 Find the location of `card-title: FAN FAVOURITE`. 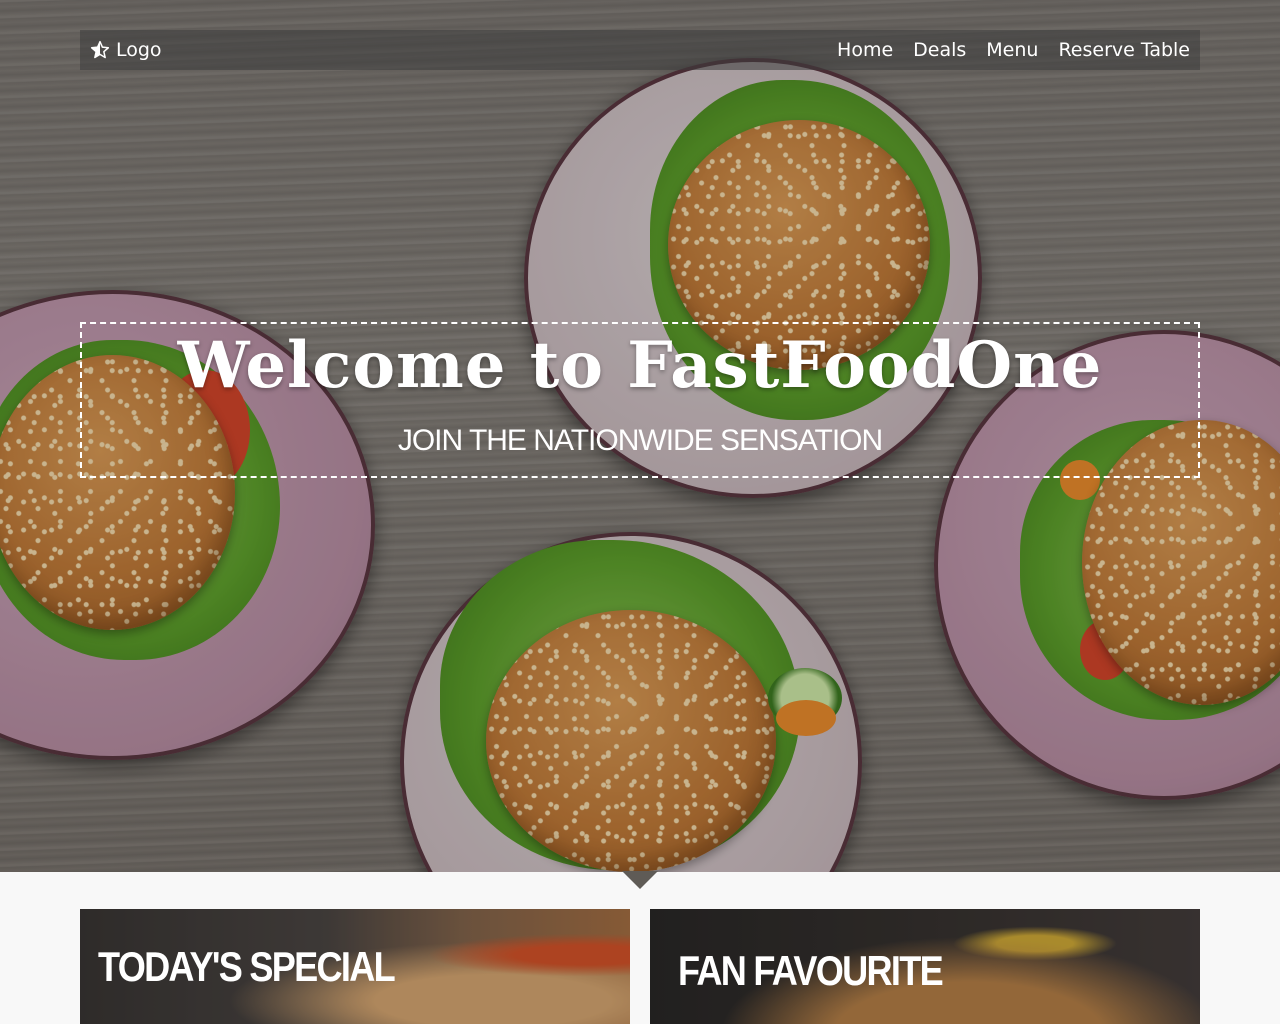

card-title: FAN FAVOURITE is located at coordinates (811, 970).